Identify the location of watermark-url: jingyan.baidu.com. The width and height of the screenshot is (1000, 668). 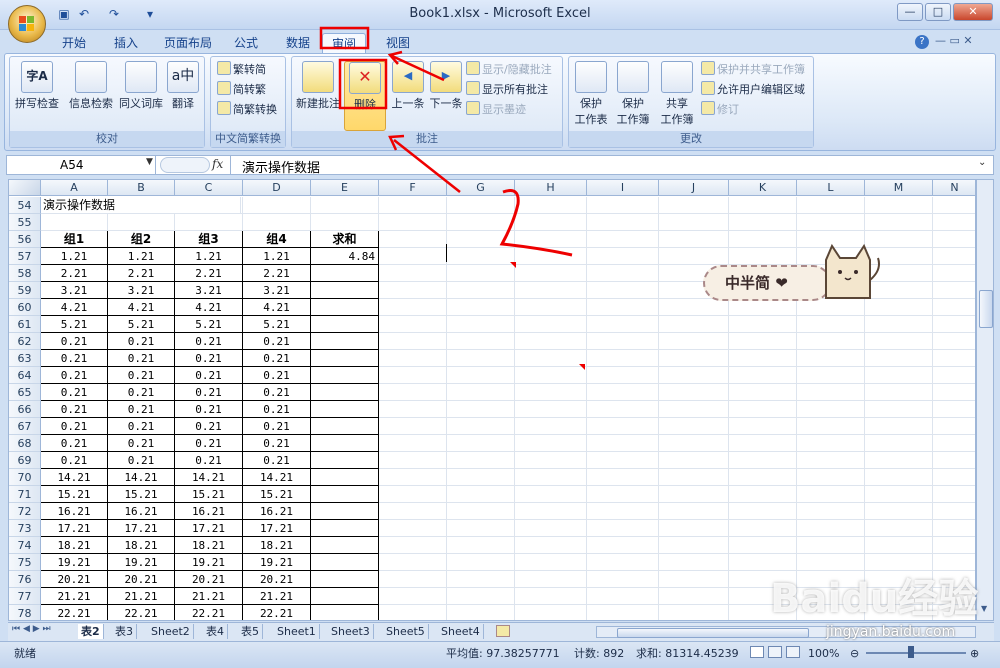
(891, 632).